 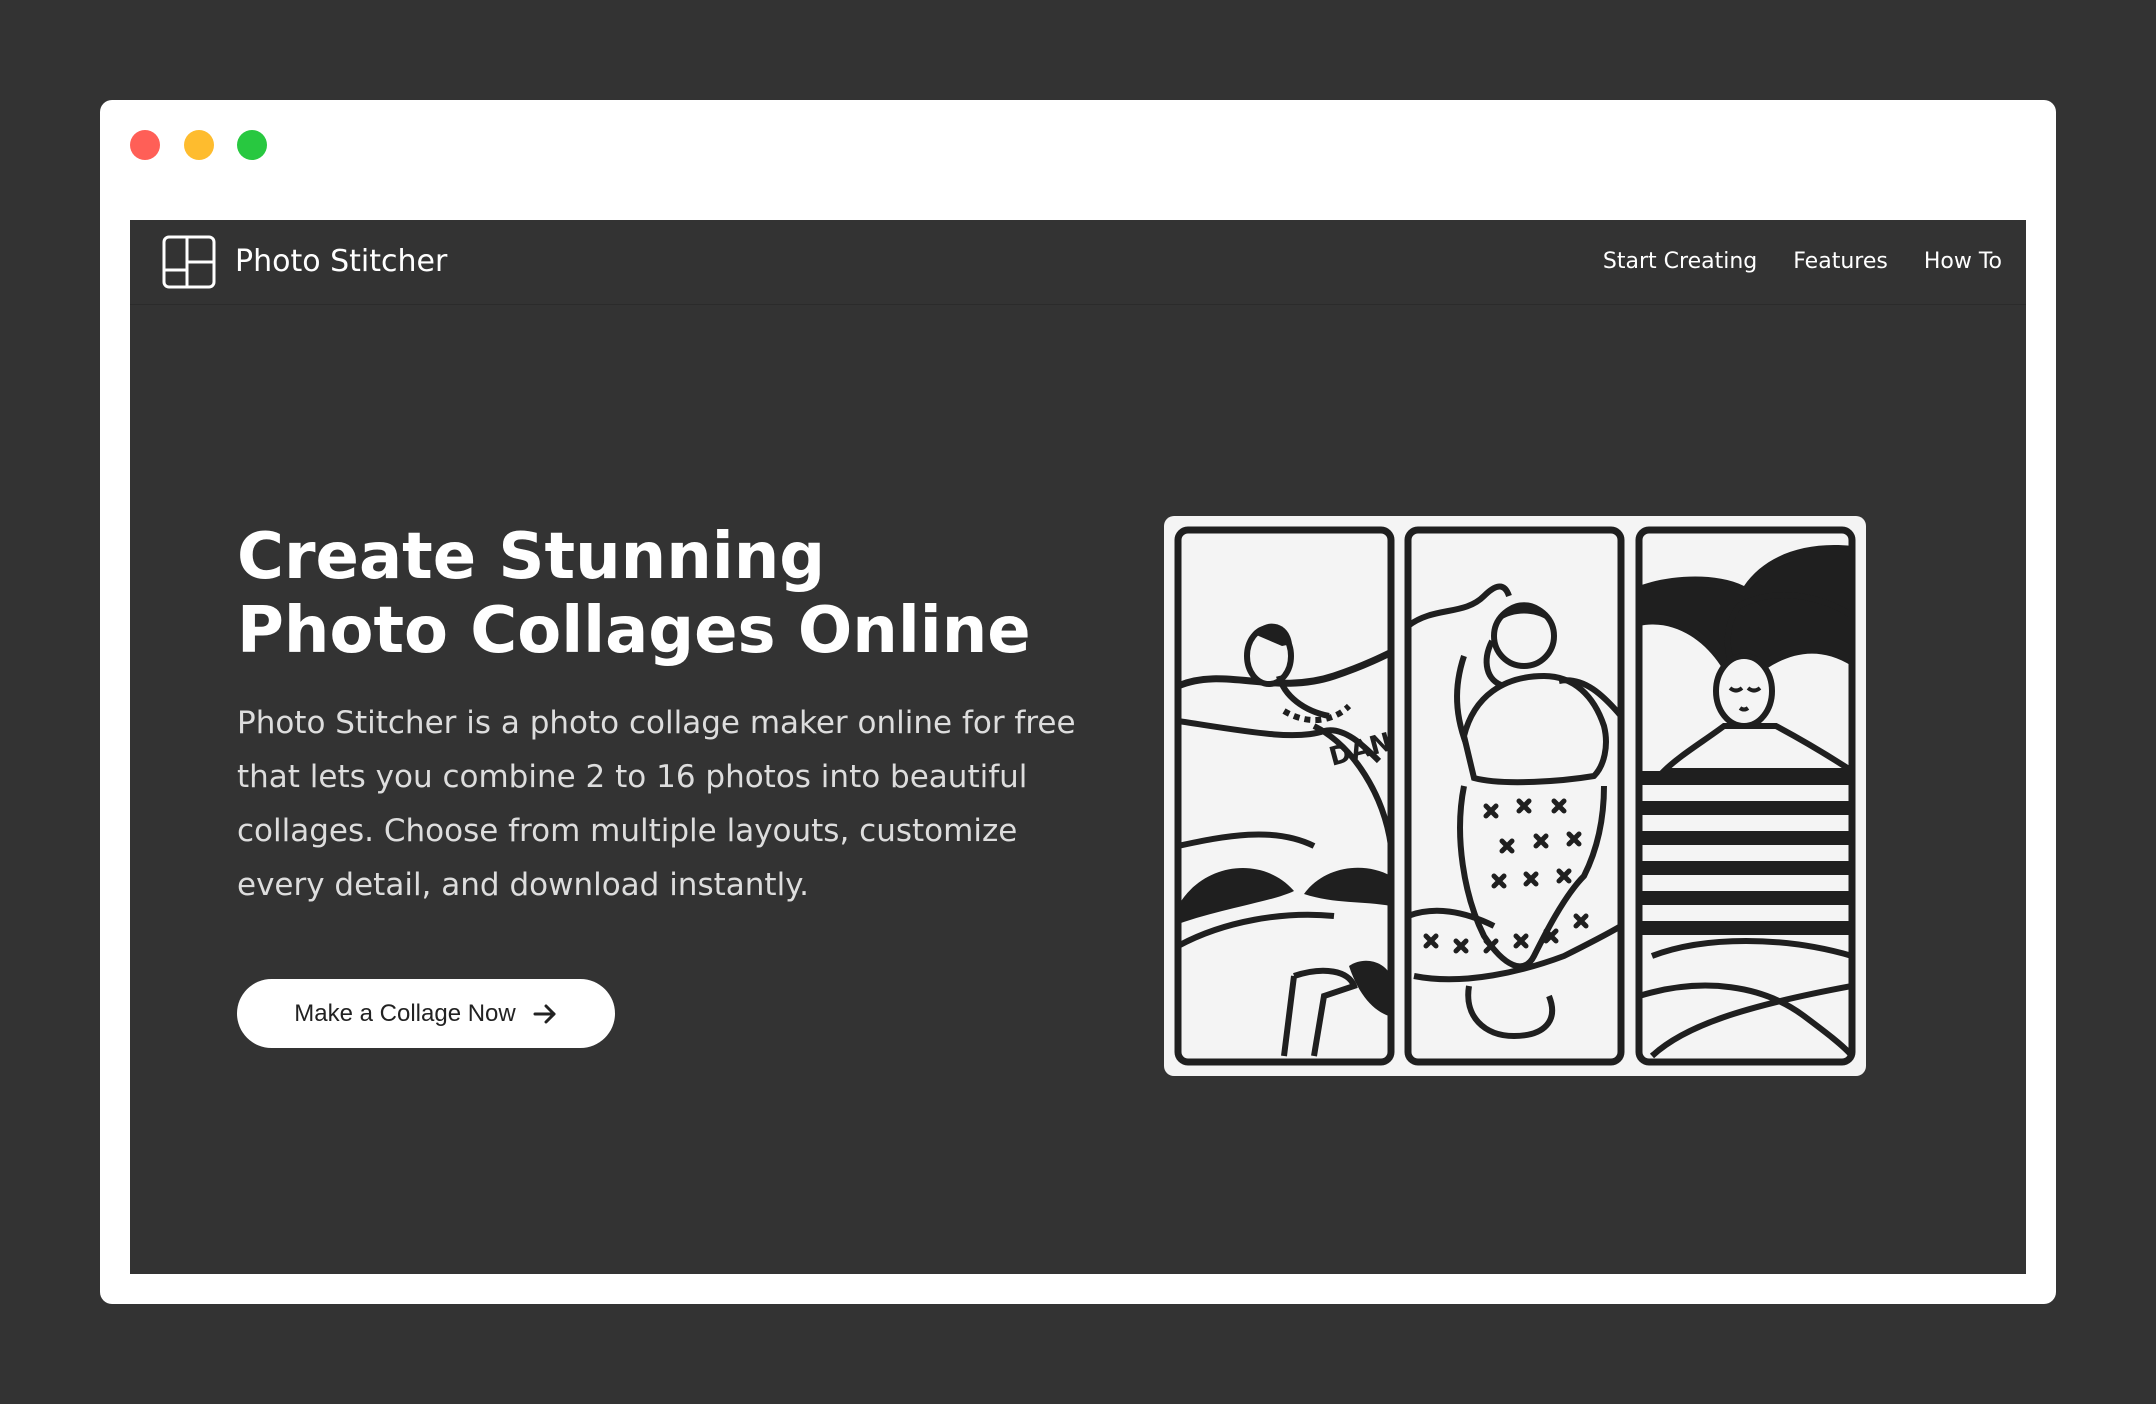 What do you see at coordinates (252, 145) in the screenshot?
I see `maximize-window-button` at bounding box center [252, 145].